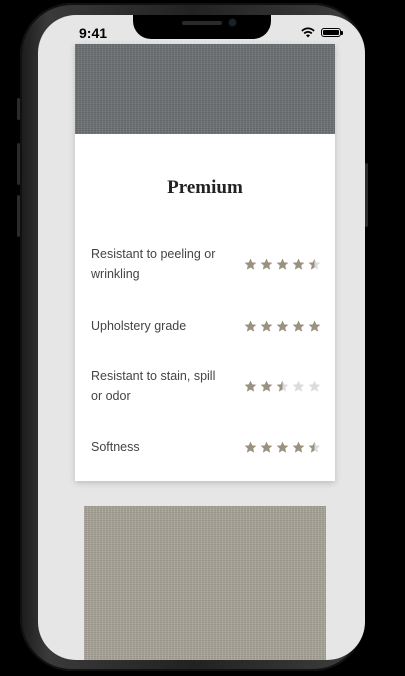  What do you see at coordinates (139, 326) in the screenshot?
I see `attribute-label: Upholstery grade` at bounding box center [139, 326].